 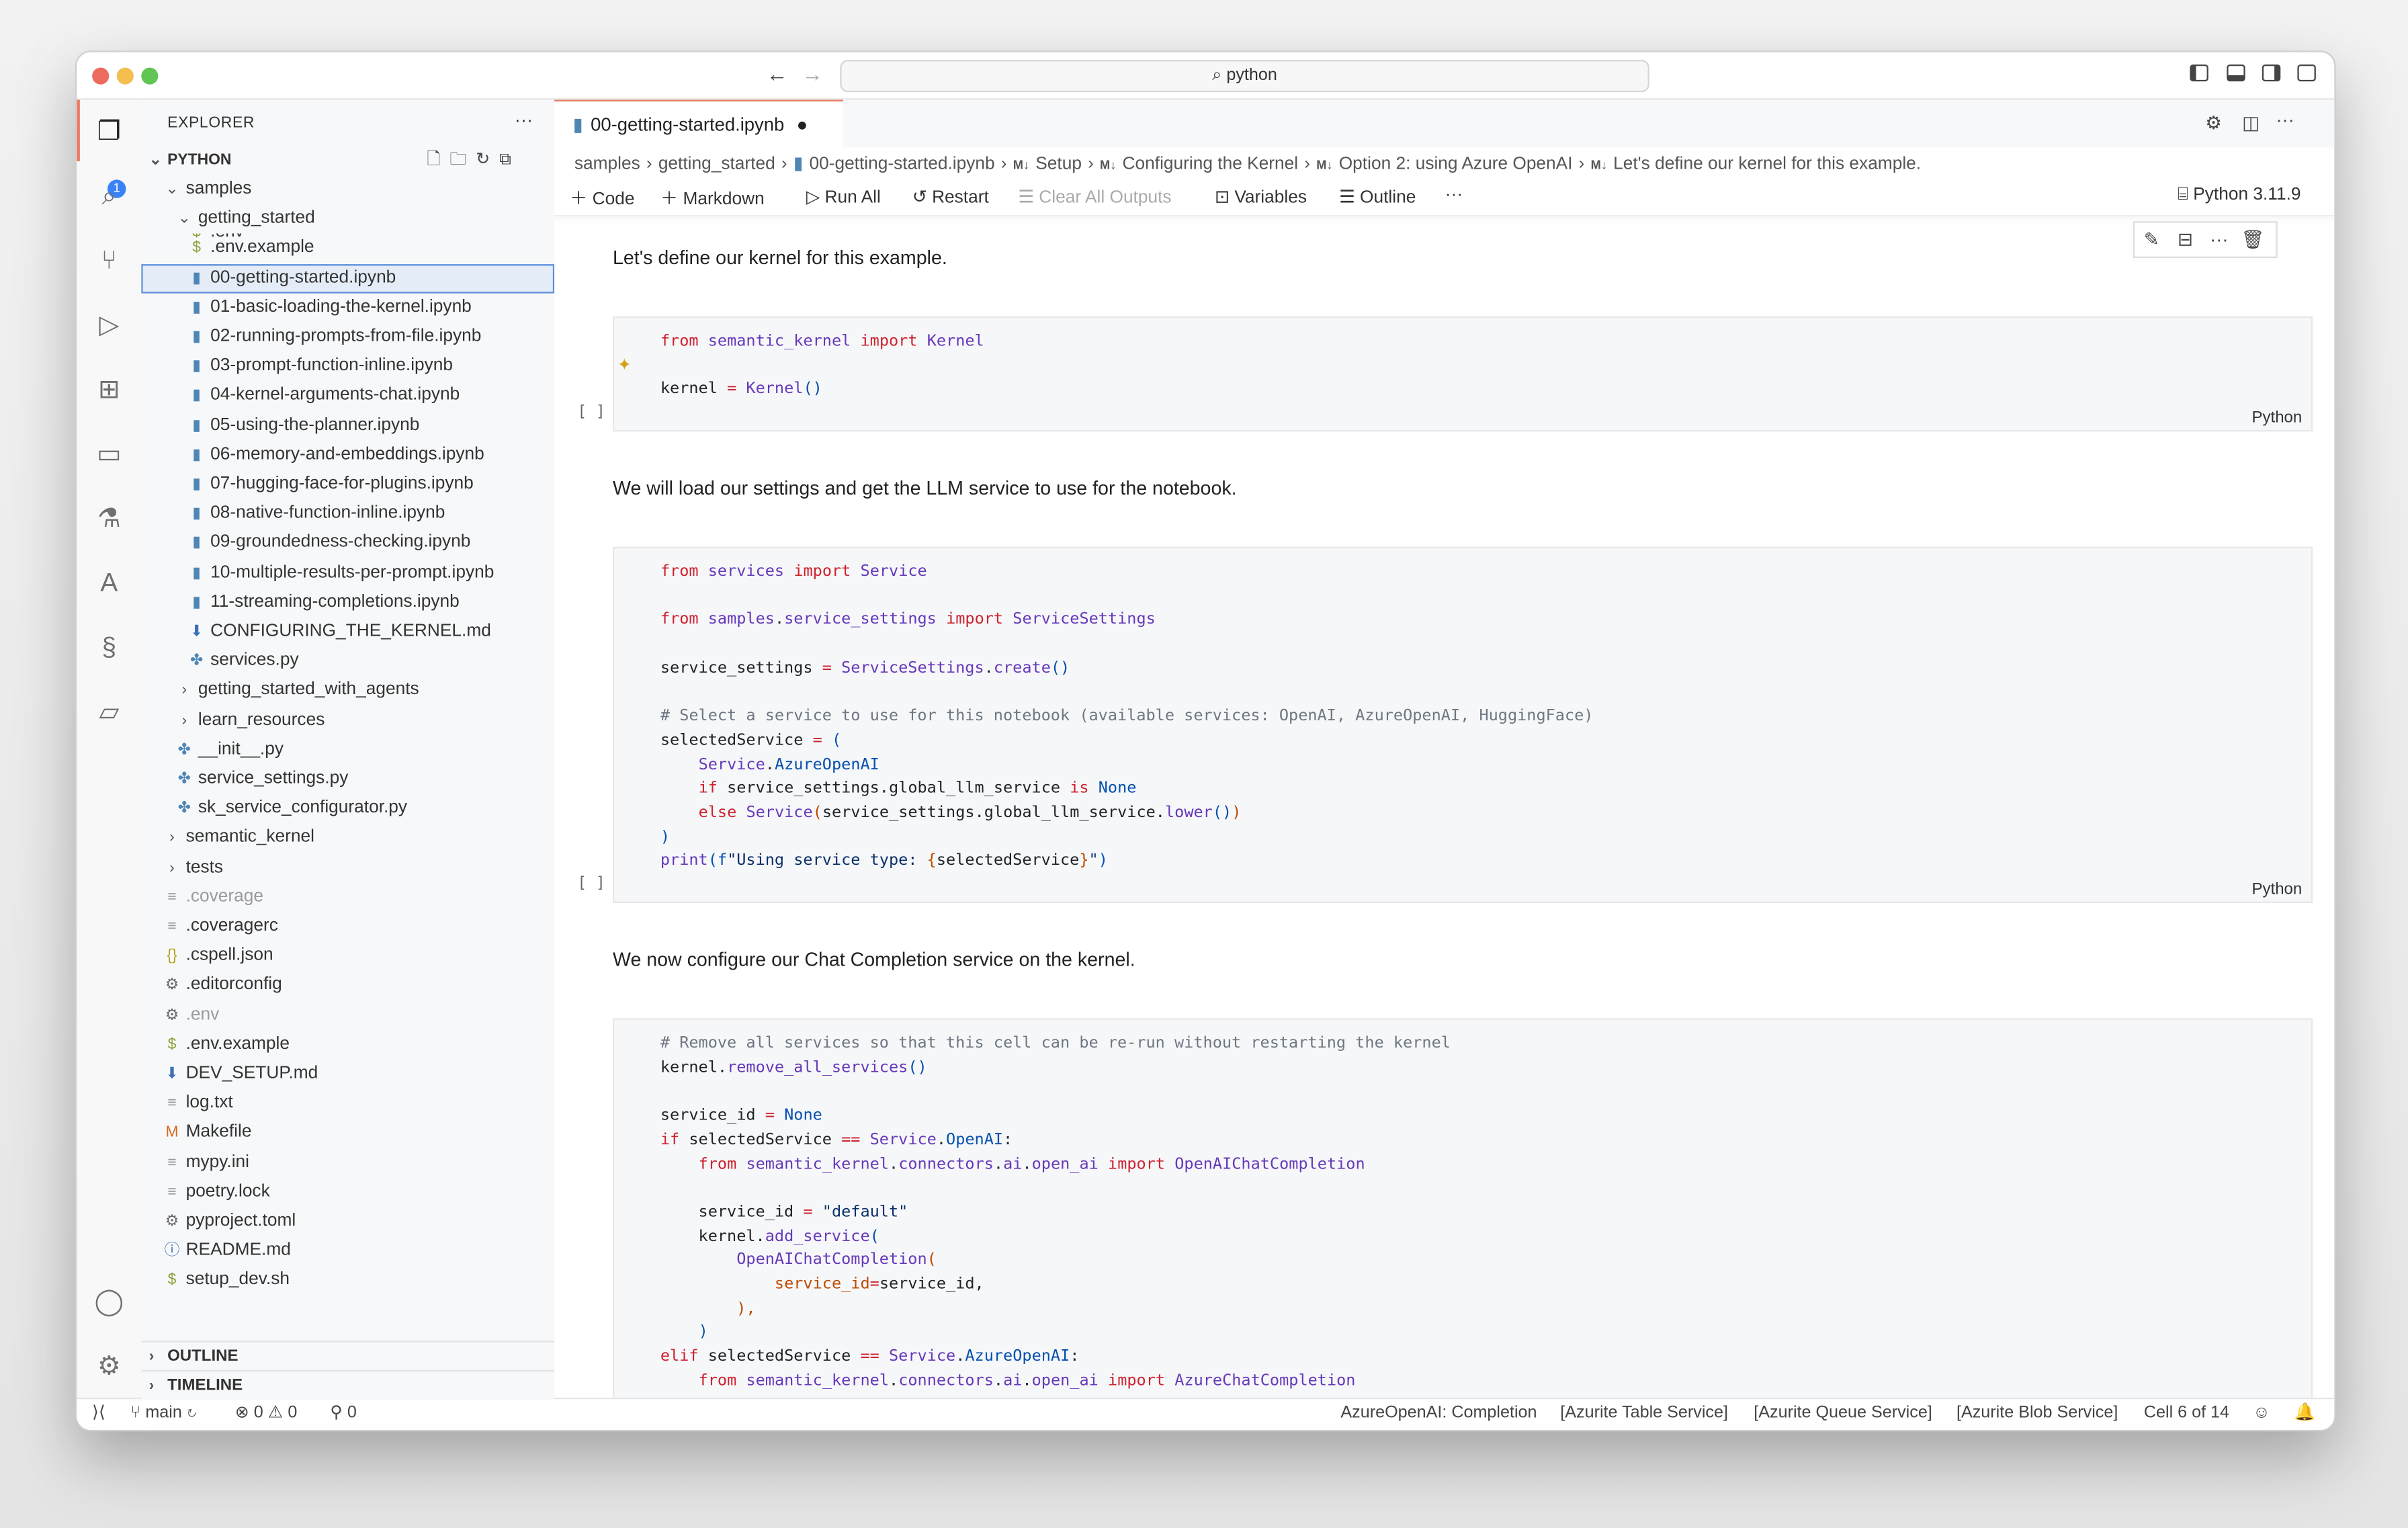 What do you see at coordinates (348, 1355) in the screenshot?
I see `outline-section: › OUTLINE` at bounding box center [348, 1355].